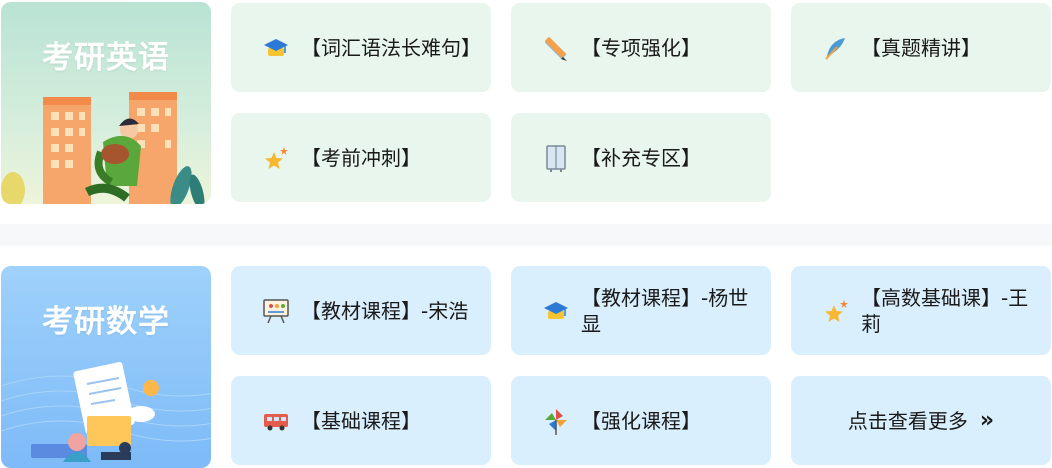 Image resolution: width=1052 pixels, height=468 pixels. Describe the element at coordinates (385, 310) in the screenshot. I see `course-card-label: 【教材课程】-宋浩` at that location.